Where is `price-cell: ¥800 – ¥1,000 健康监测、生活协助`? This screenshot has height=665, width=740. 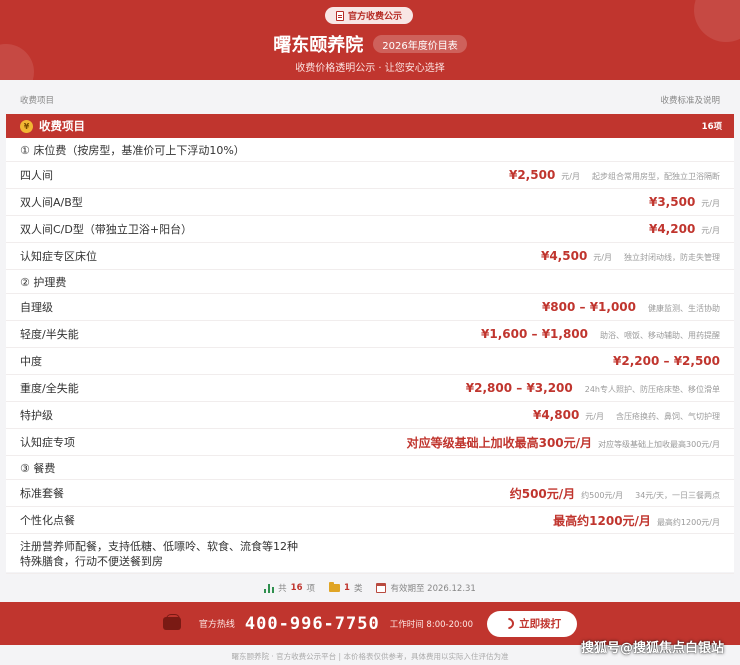 price-cell: ¥800 – ¥1,000 健康监测、生活协助 is located at coordinates (631, 307).